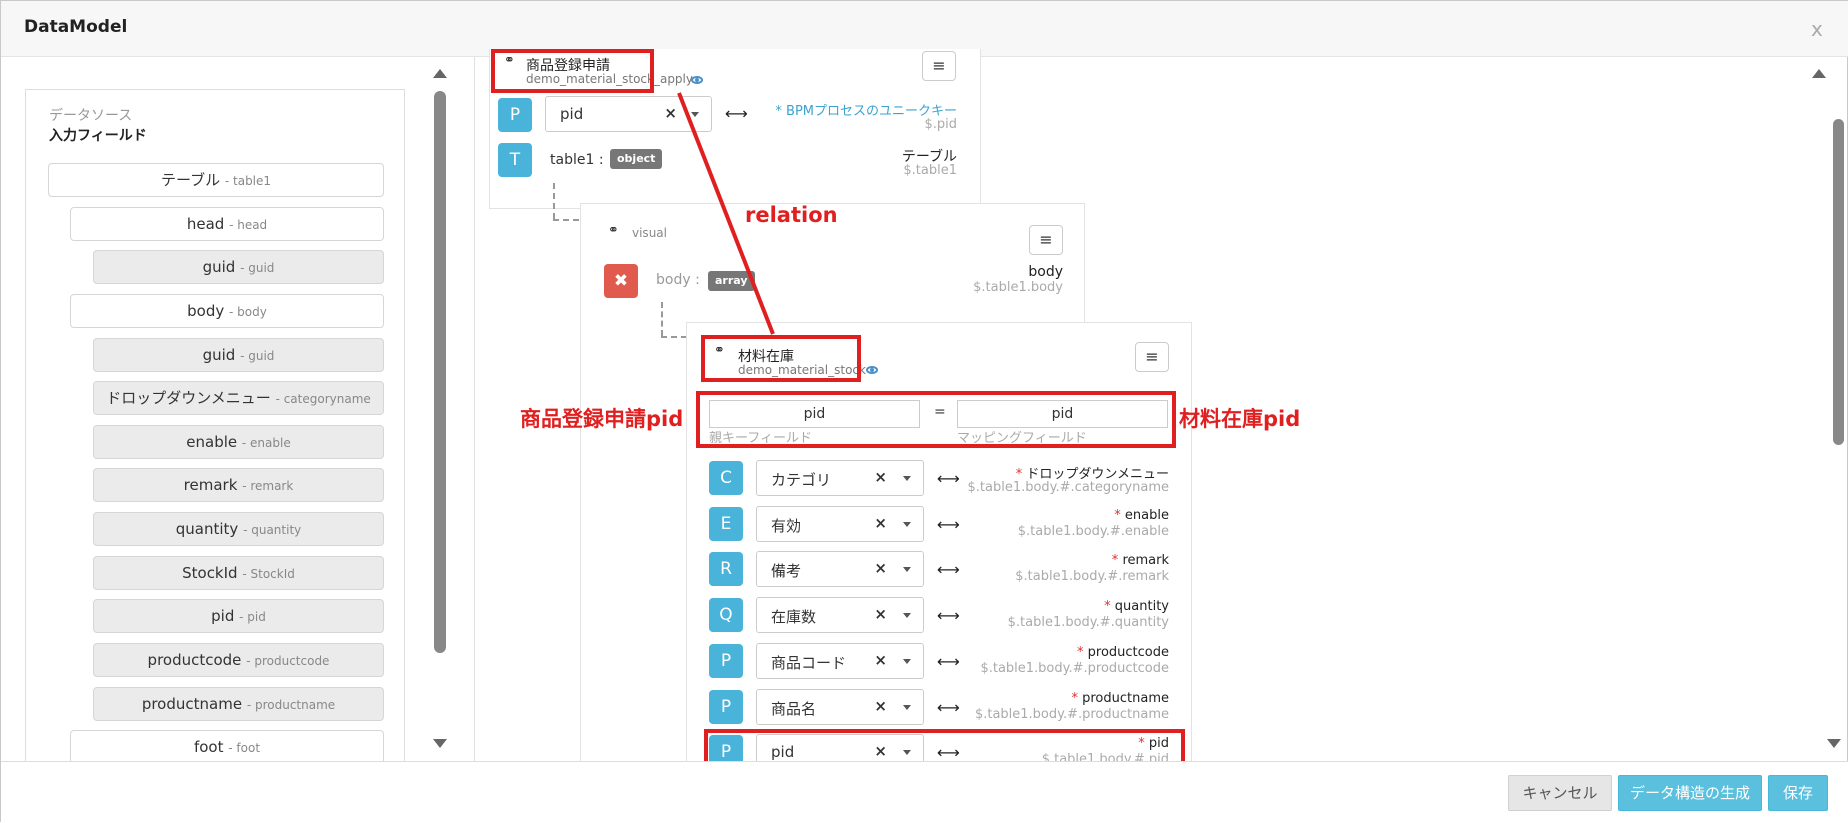 The image size is (1848, 823). What do you see at coordinates (1240, 419) in the screenshot?
I see `annotation-right-pid: 材料在庫pid` at bounding box center [1240, 419].